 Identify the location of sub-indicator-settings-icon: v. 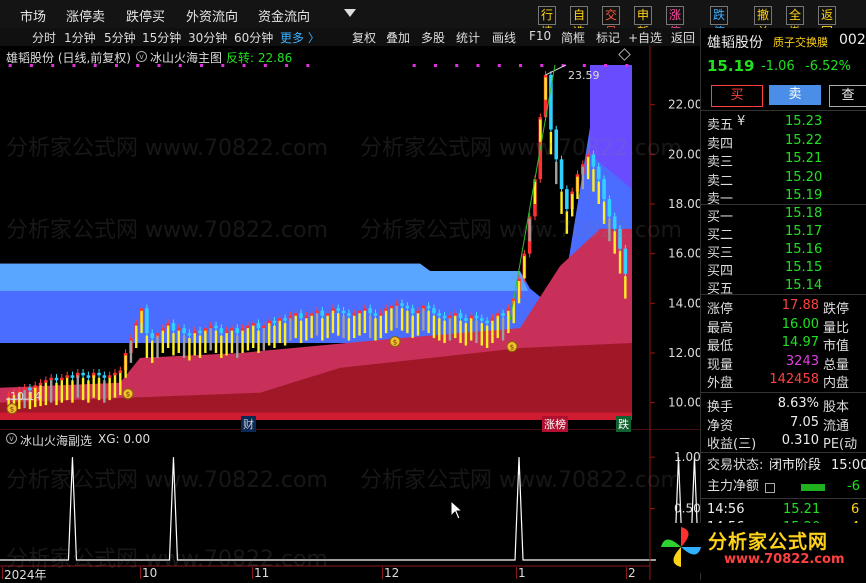
(11, 438).